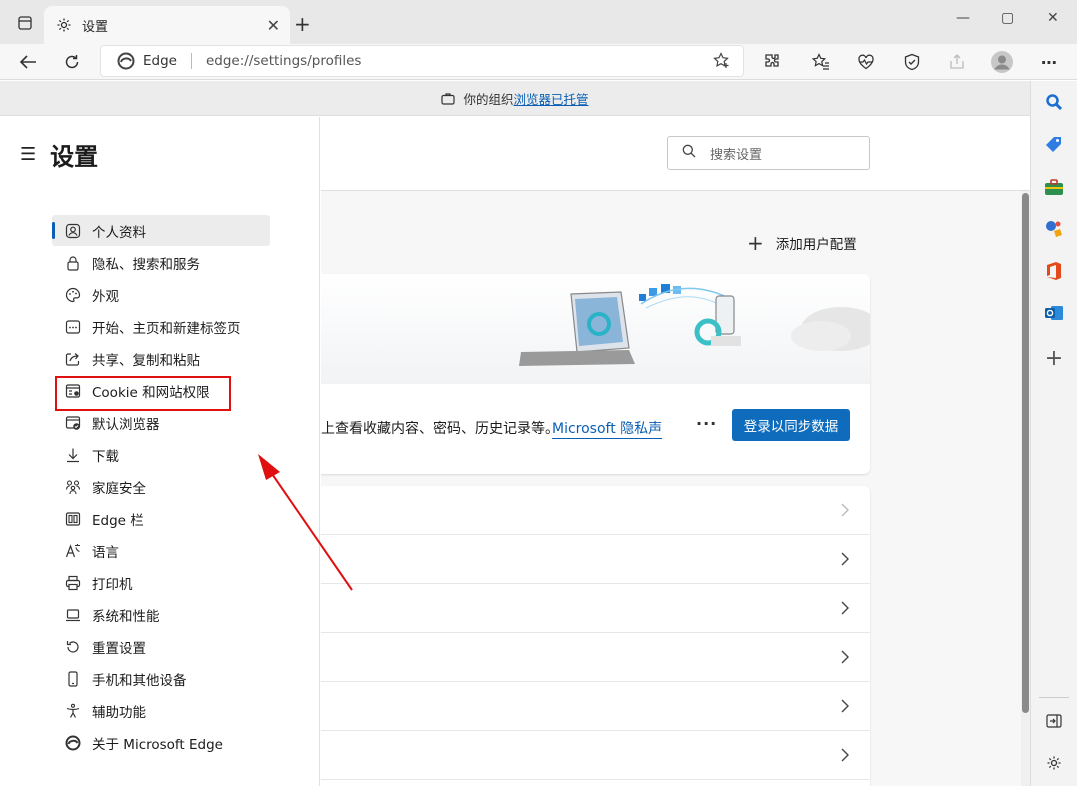  I want to click on nav-item-phone: 手机和其他设备, so click(161, 678).